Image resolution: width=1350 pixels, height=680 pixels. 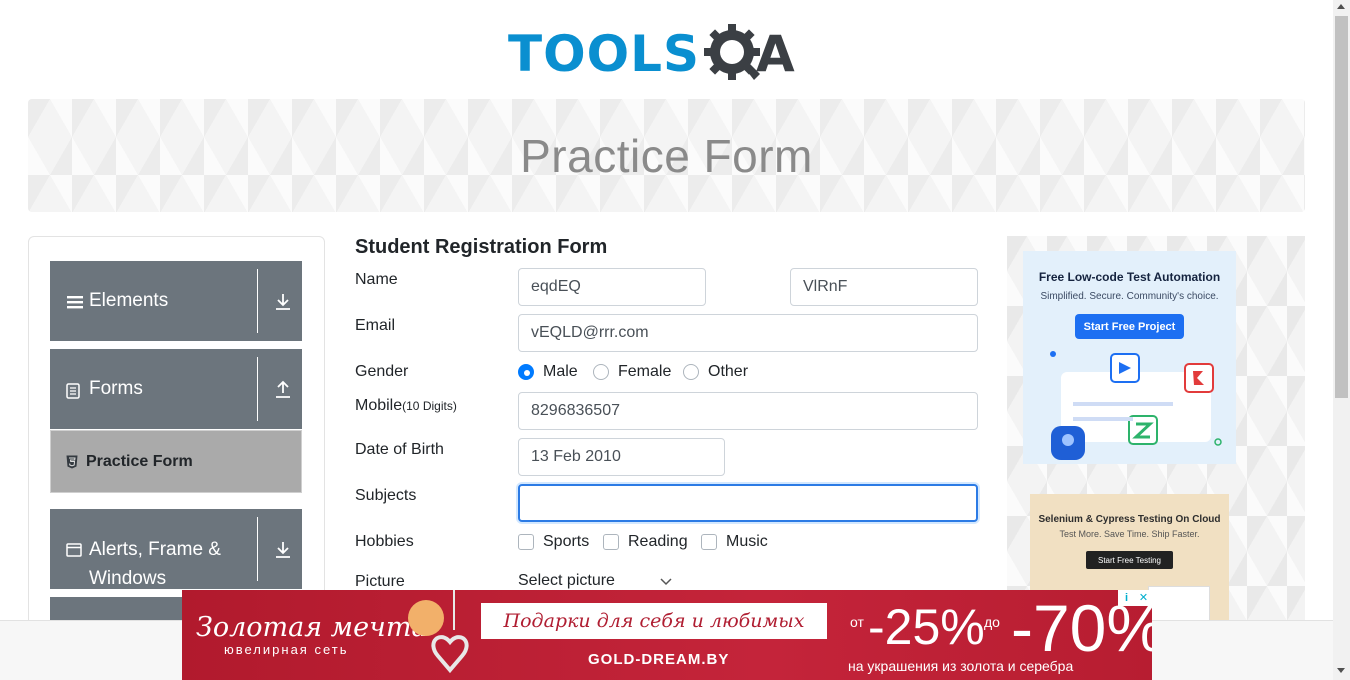 I want to click on ad-to: до, so click(x=992, y=622).